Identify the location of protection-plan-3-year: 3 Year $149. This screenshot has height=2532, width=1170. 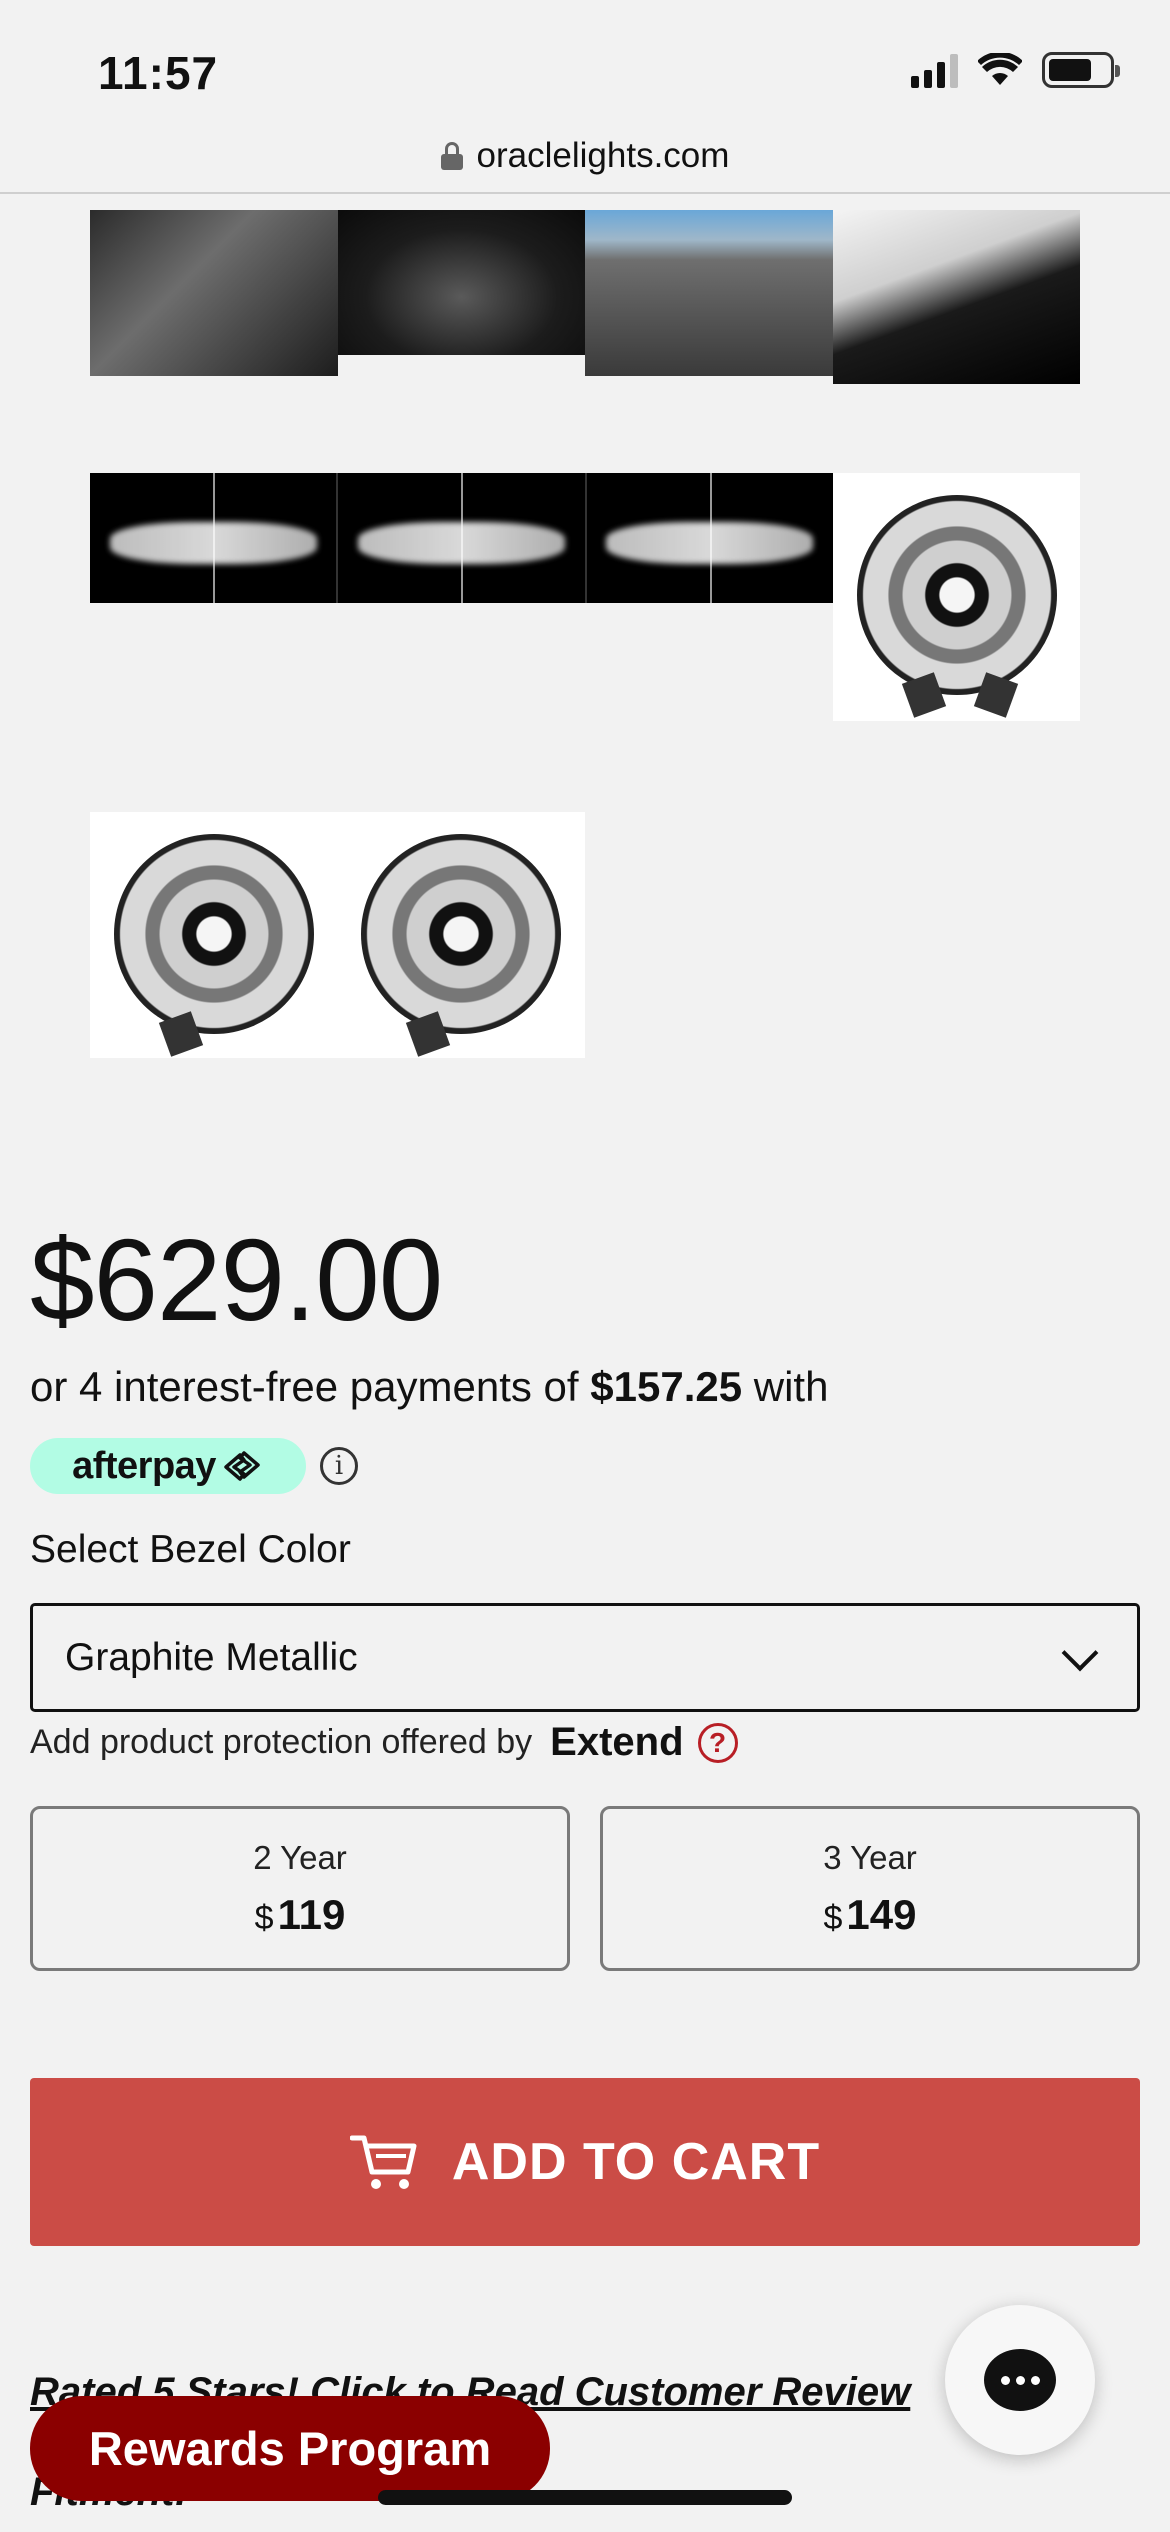
(870, 1888).